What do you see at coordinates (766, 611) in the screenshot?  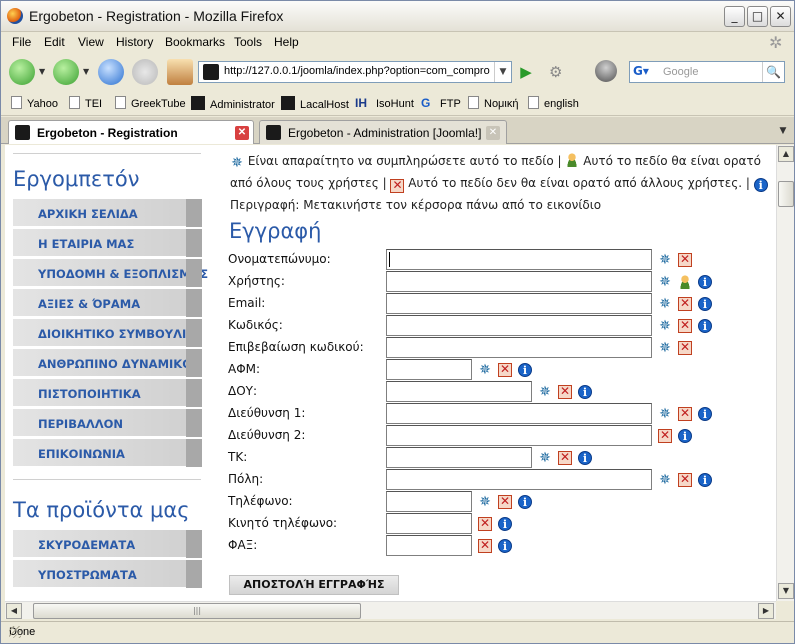 I see `scroll-right-icon: ▶` at bounding box center [766, 611].